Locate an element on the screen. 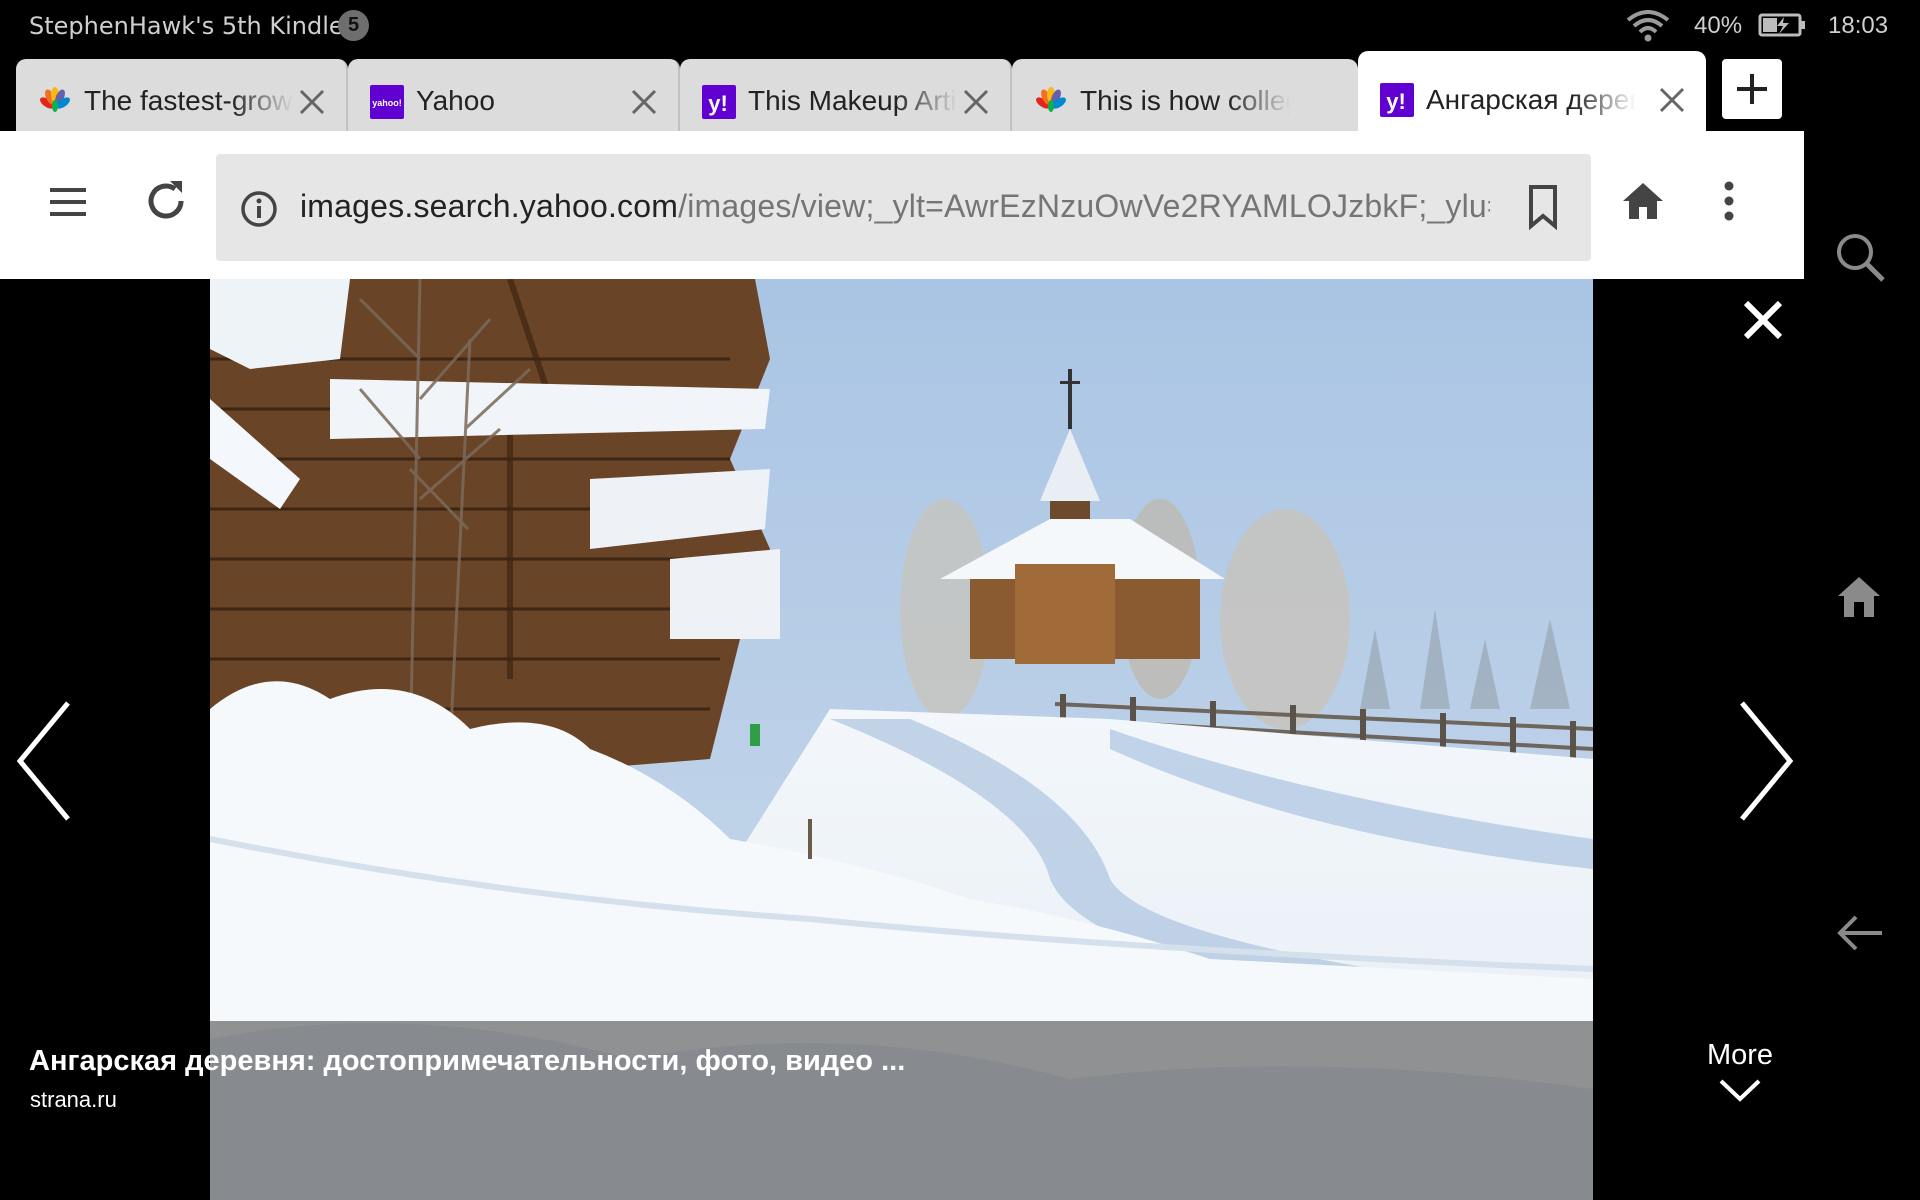 The width and height of the screenshot is (1920, 1200). tab-makeup-artist: y! This Makeup Artist is located at coordinates (846, 95).